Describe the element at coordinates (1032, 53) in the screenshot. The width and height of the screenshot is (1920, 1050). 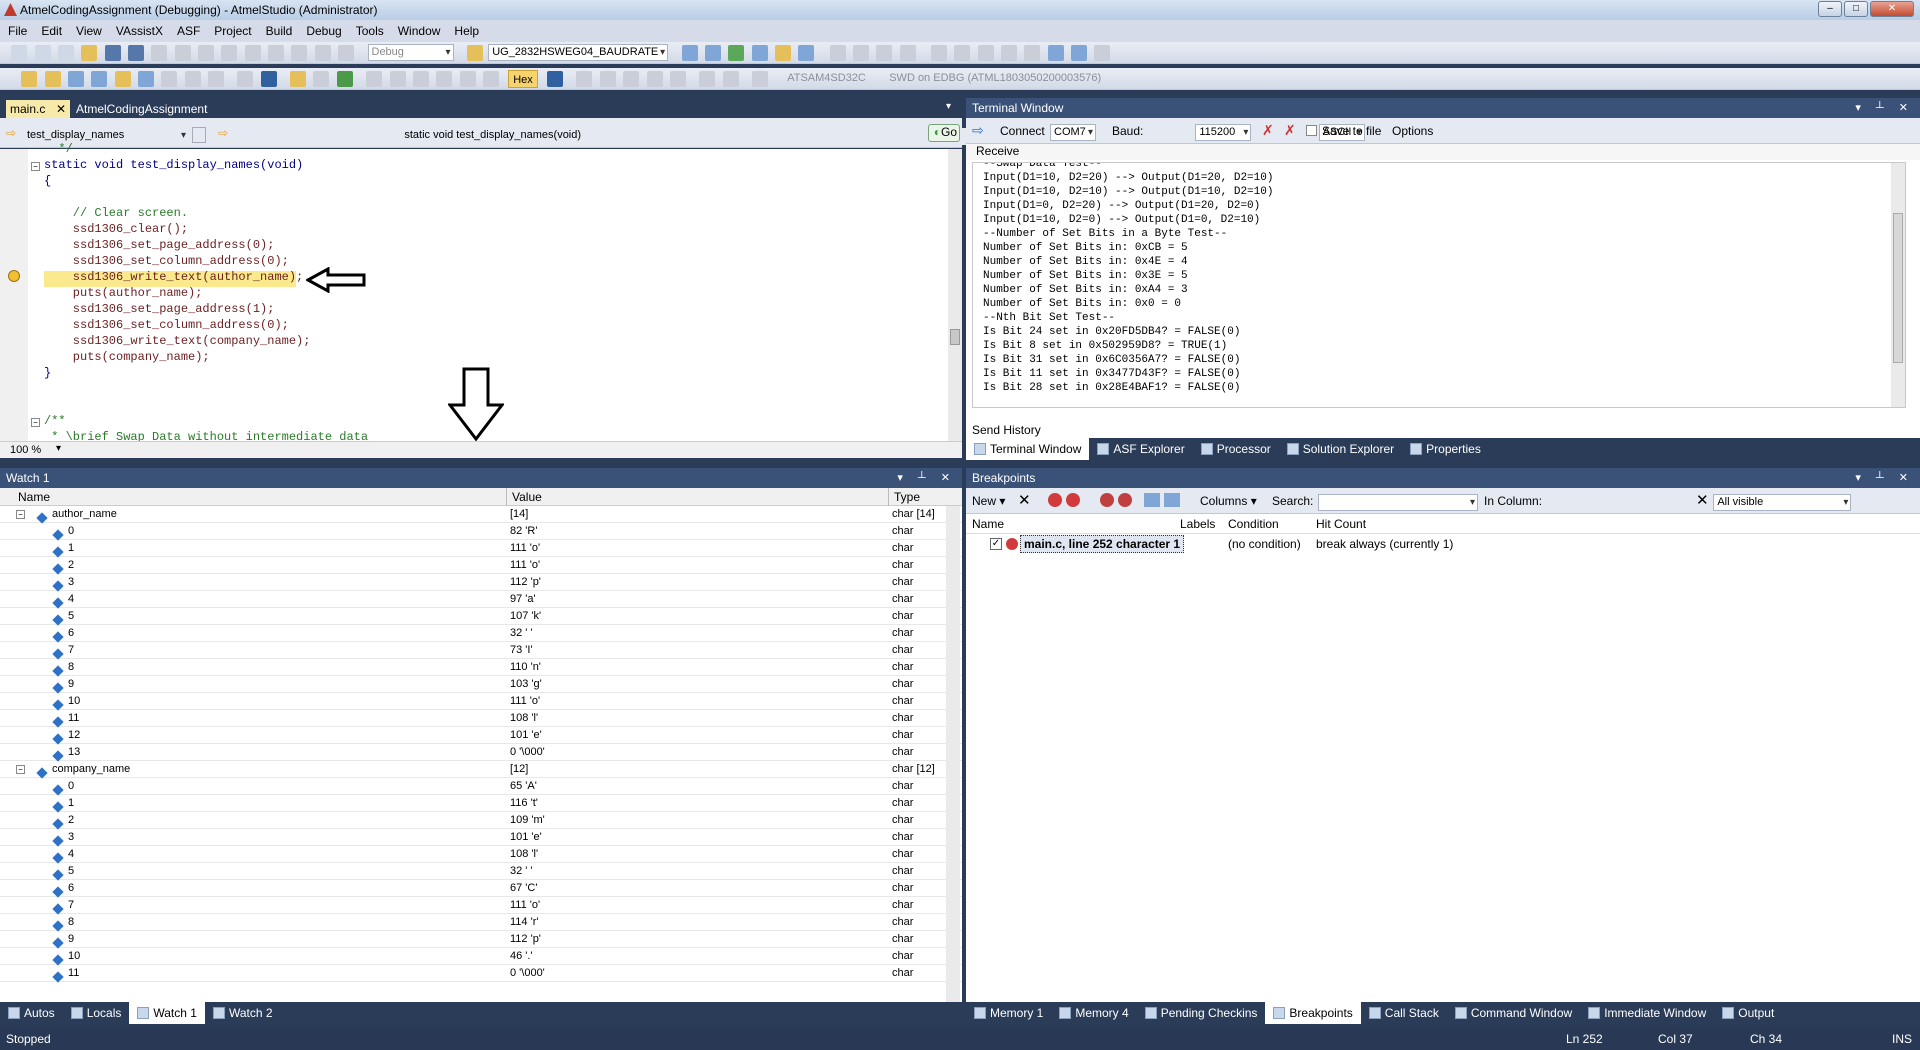
I see `clear-bookmarks-icon` at that location.